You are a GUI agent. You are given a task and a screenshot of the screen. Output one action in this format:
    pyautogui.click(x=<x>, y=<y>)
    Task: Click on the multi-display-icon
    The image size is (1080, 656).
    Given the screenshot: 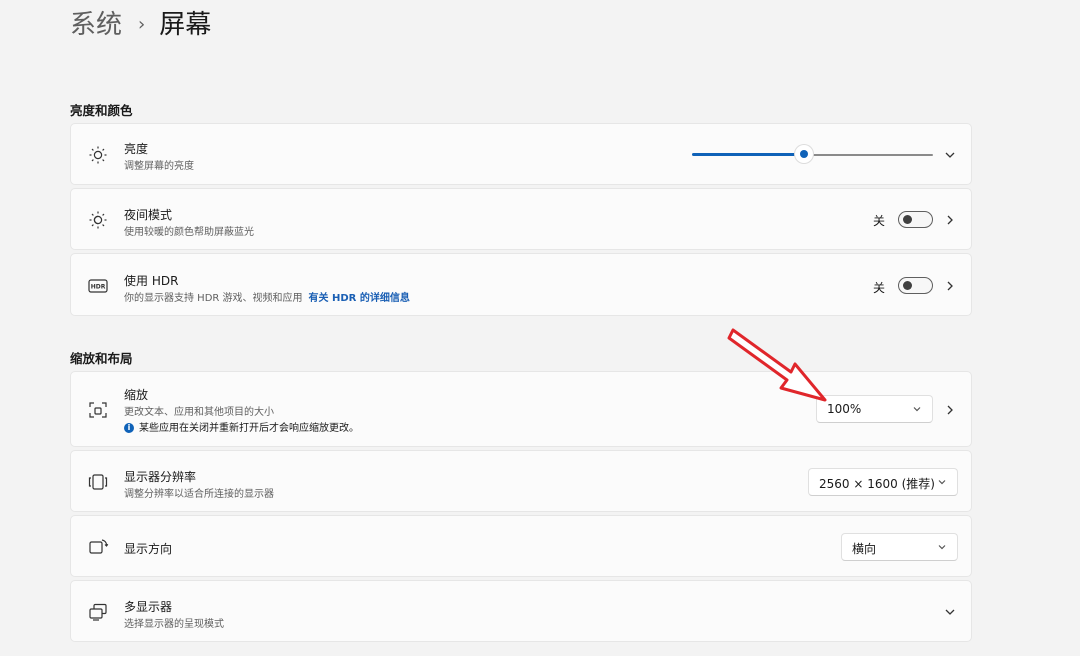 What is the action you would take?
    pyautogui.click(x=98, y=612)
    